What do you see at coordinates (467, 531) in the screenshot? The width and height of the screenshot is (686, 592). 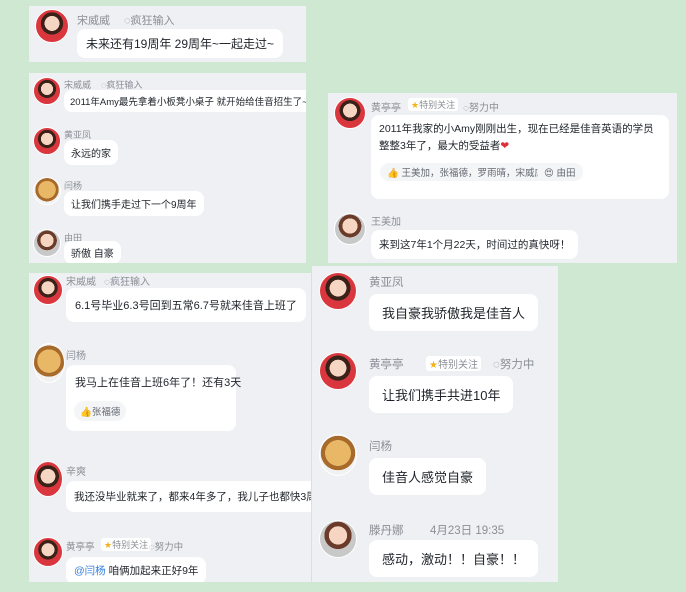 I see `message-timestamp: 4月23日 19:35` at bounding box center [467, 531].